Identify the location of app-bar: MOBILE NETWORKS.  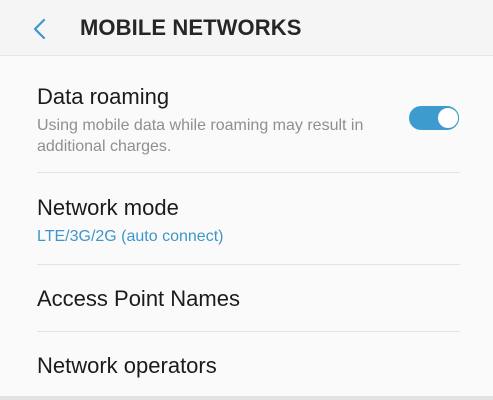
(246, 28).